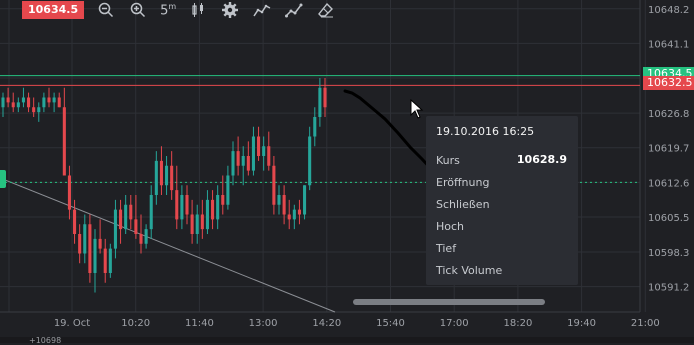 Image resolution: width=694 pixels, height=345 pixels. What do you see at coordinates (326, 10) in the screenshot?
I see `eraser-icon` at bounding box center [326, 10].